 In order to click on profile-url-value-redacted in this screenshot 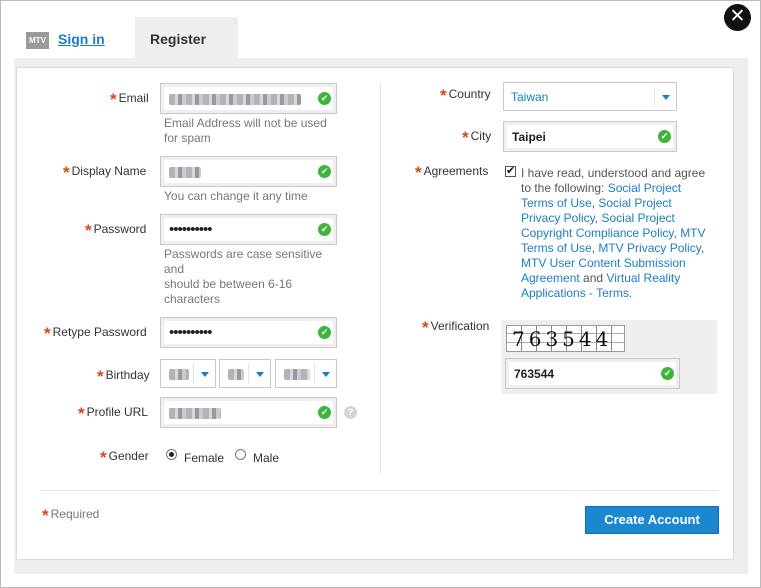, I will do `click(195, 413)`.